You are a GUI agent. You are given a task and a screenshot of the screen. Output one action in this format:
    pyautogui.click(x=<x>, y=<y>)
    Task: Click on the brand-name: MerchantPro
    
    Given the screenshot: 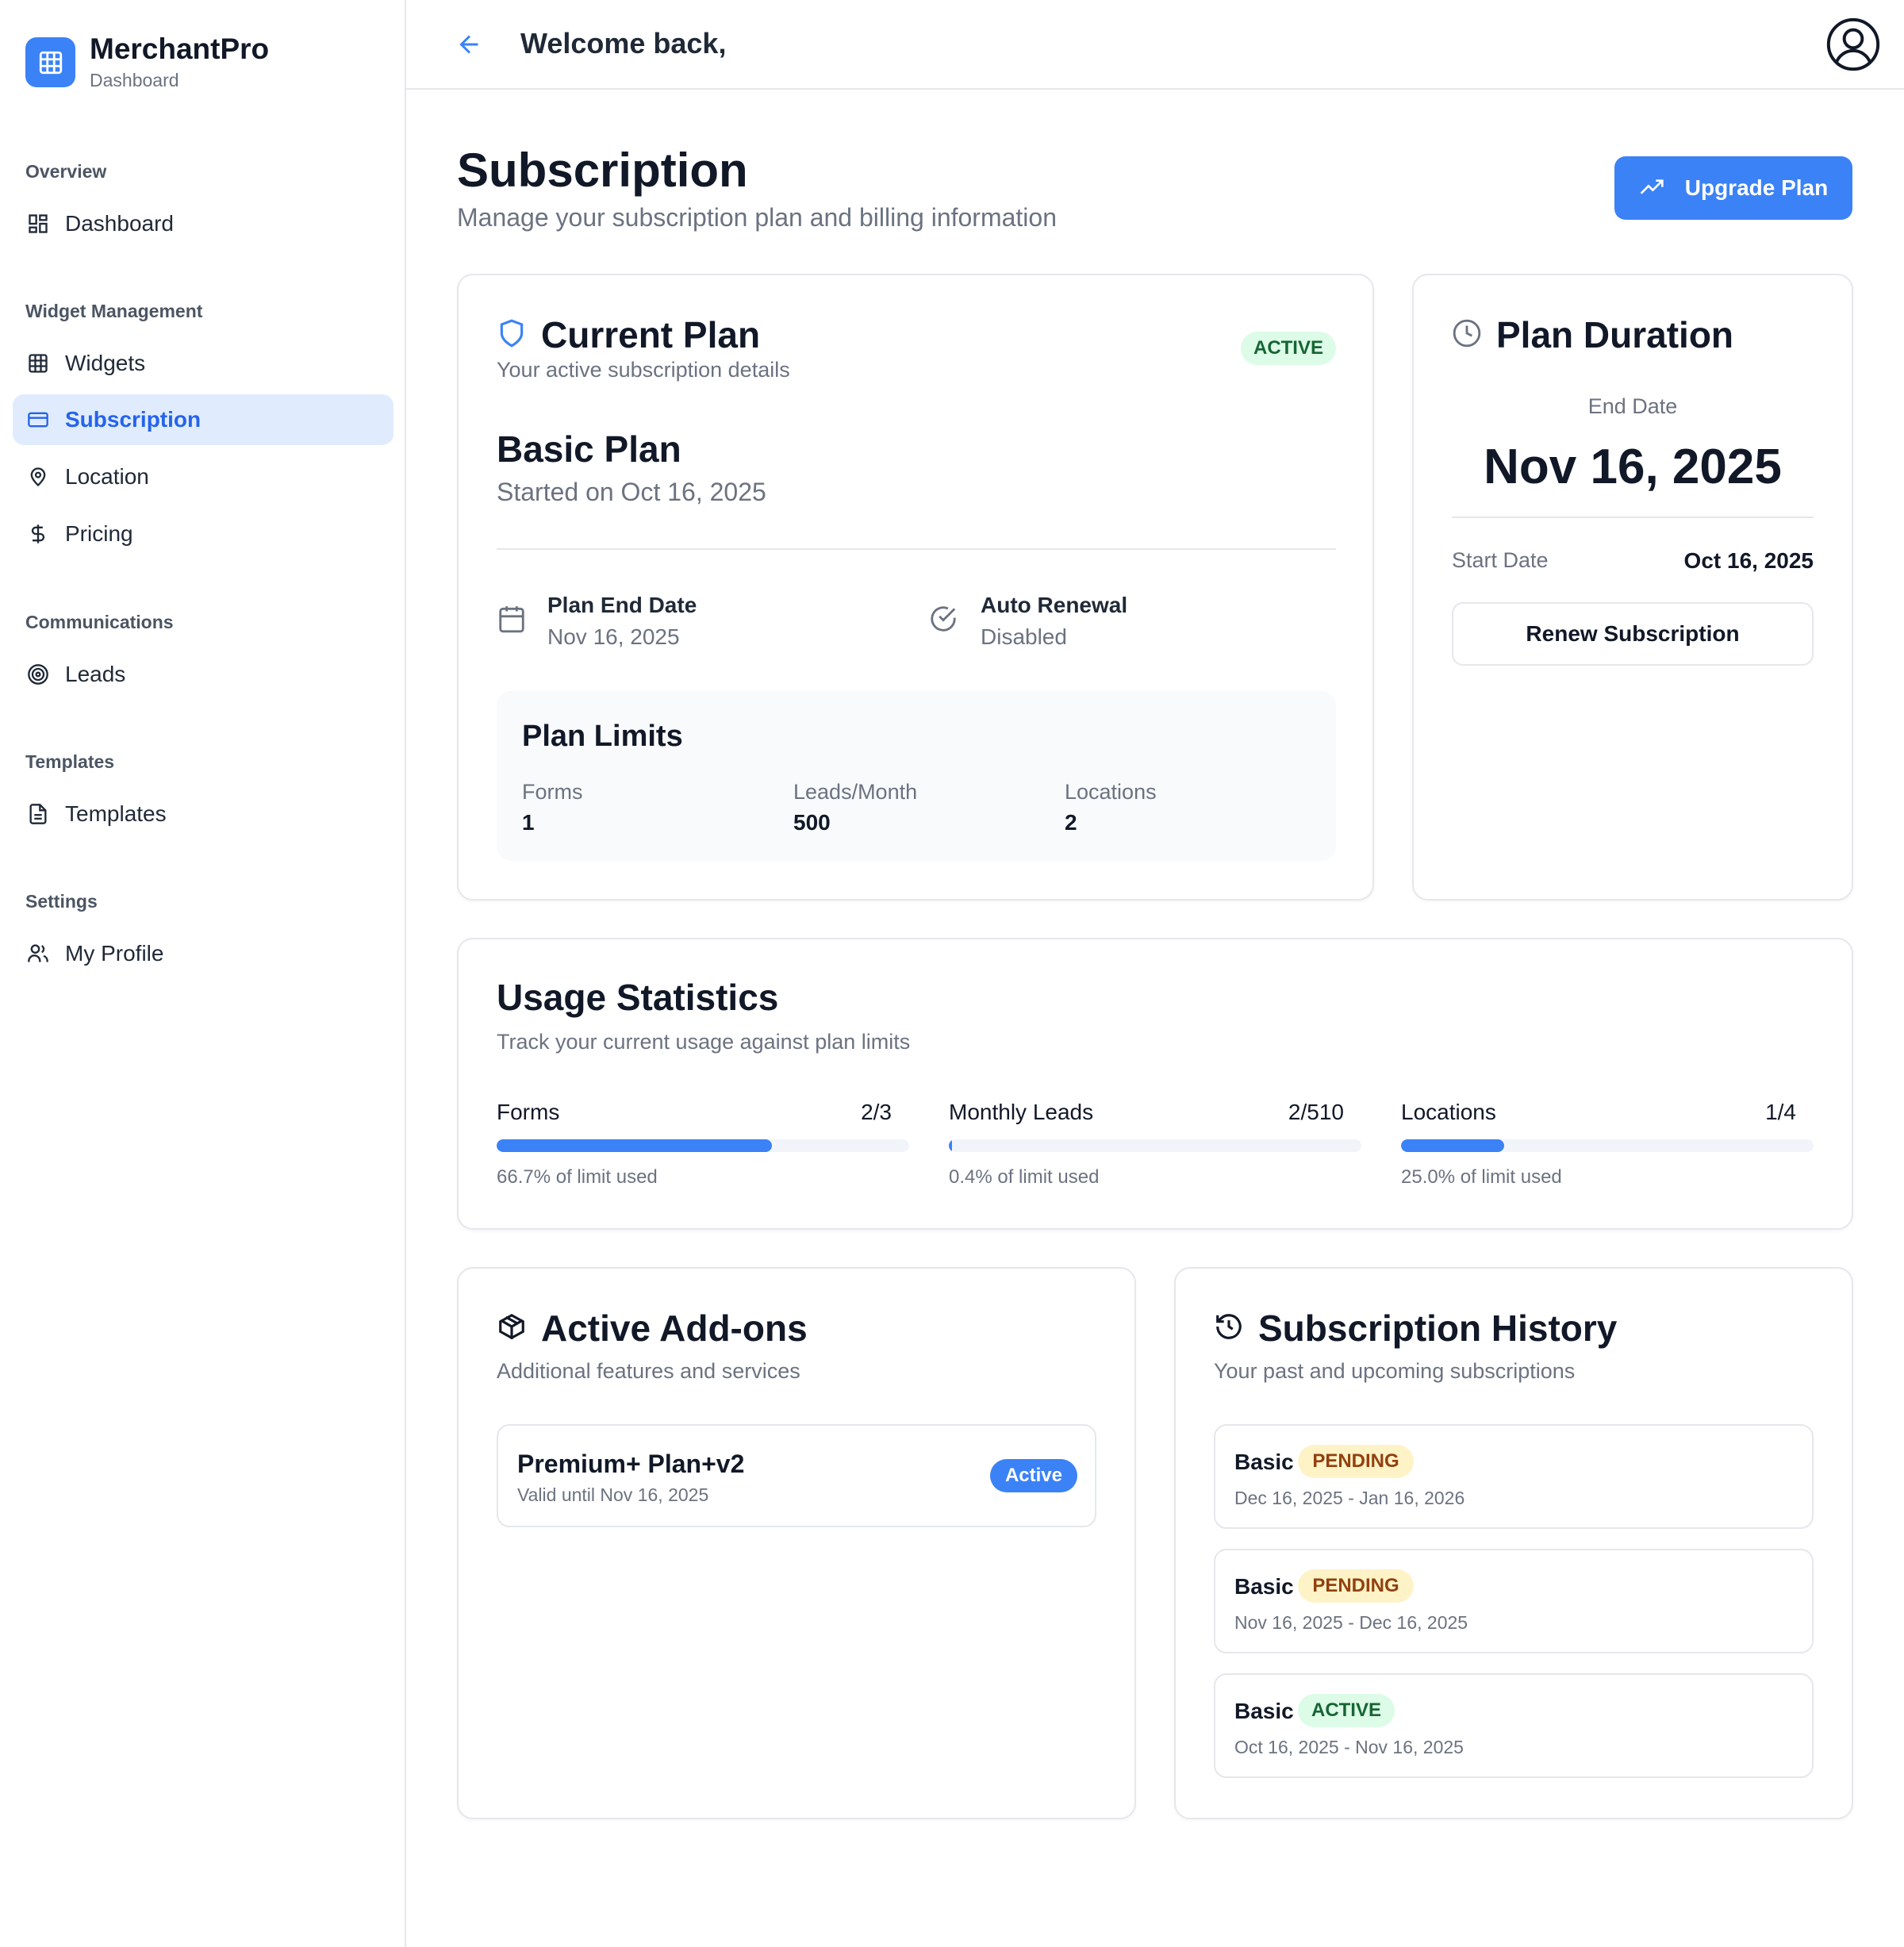 What is the action you would take?
    pyautogui.click(x=180, y=49)
    